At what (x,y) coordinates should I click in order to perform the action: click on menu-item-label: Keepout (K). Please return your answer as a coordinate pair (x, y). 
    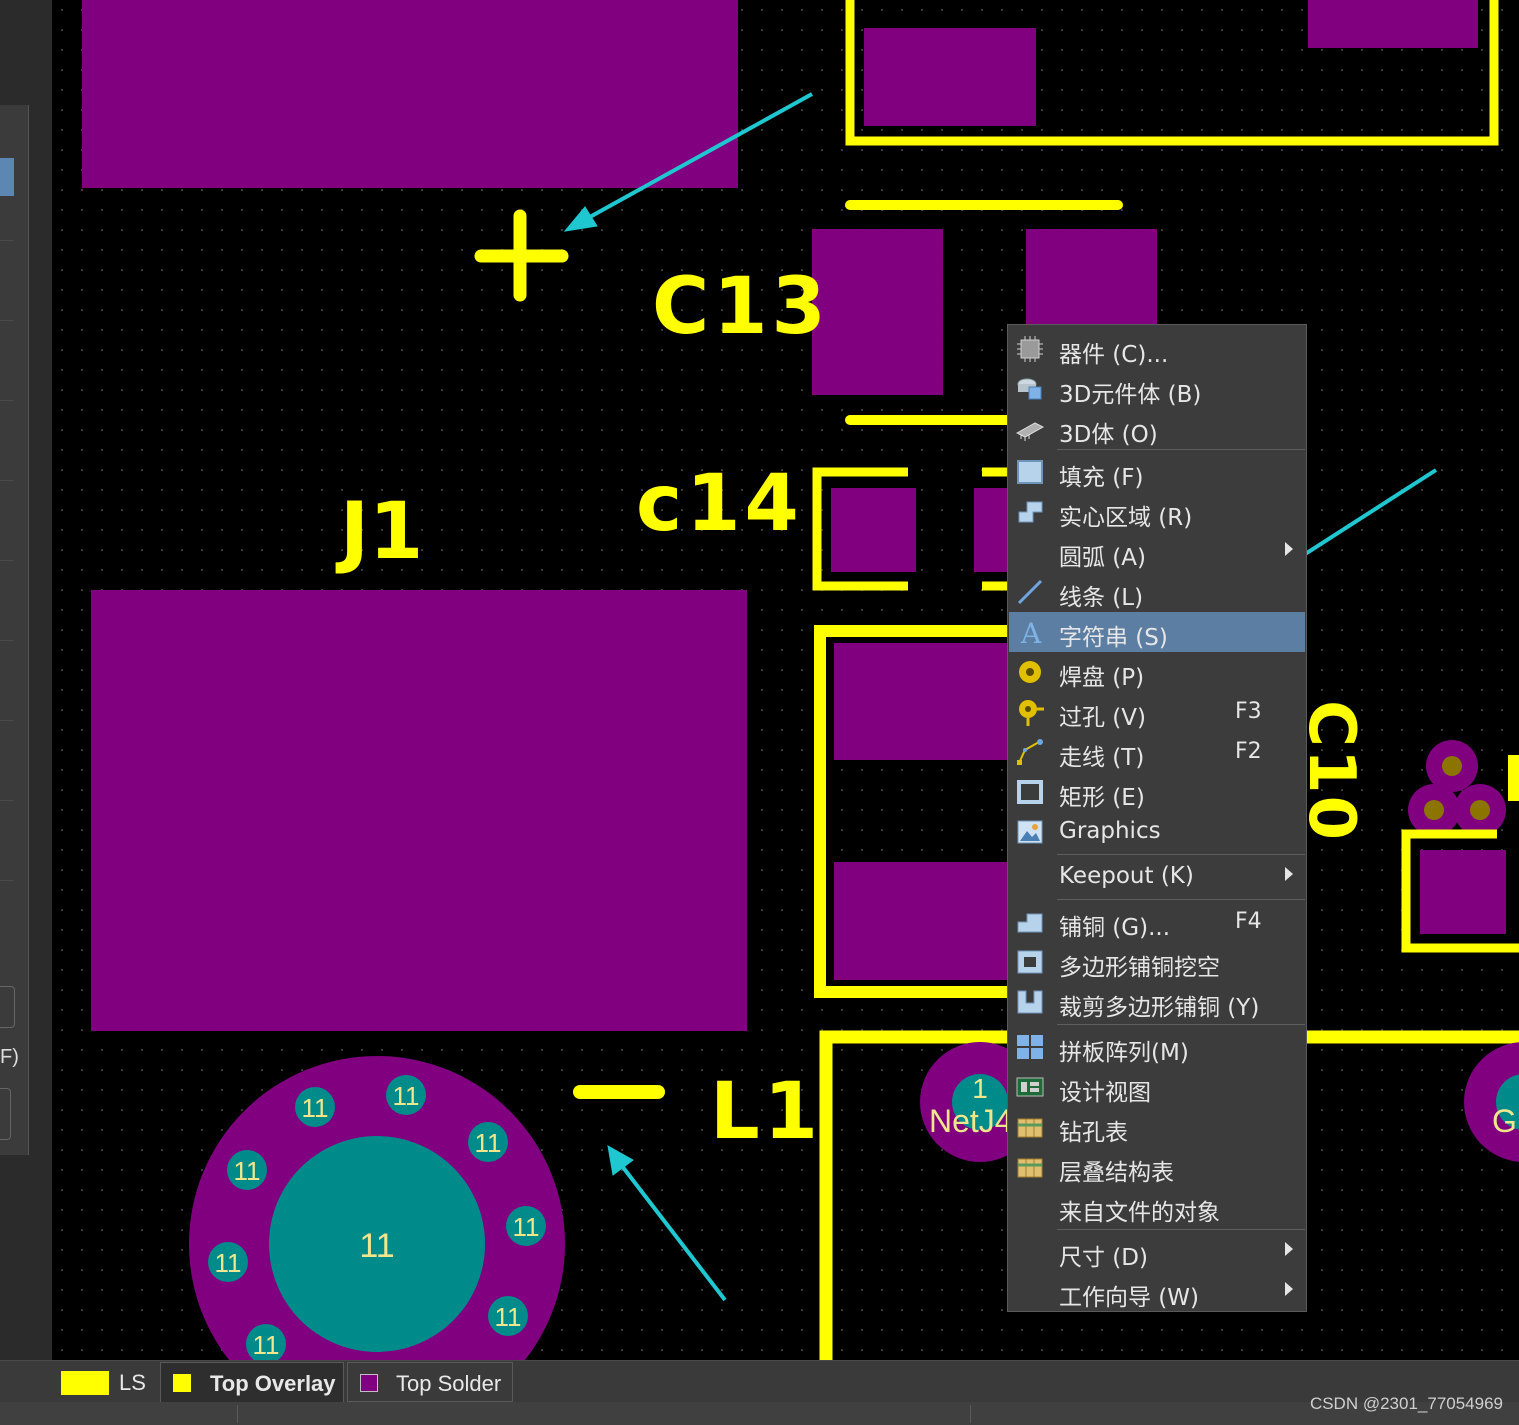
    Looking at the image, I should click on (1126, 876).